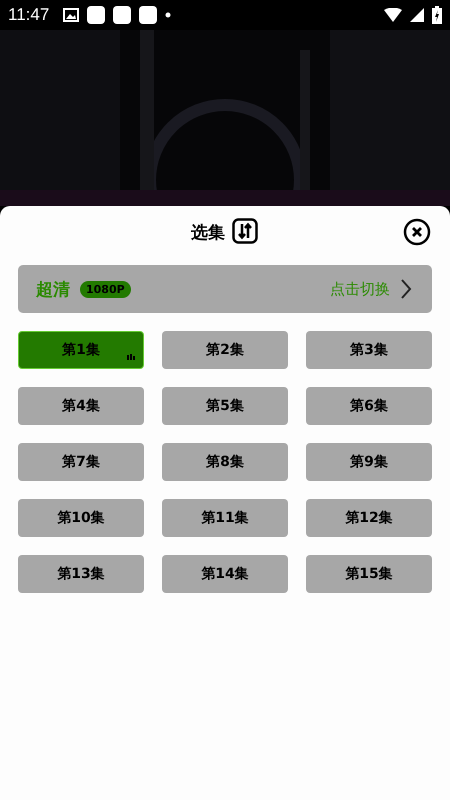  Describe the element at coordinates (225, 462) in the screenshot. I see `episode-button: 第8集` at that location.